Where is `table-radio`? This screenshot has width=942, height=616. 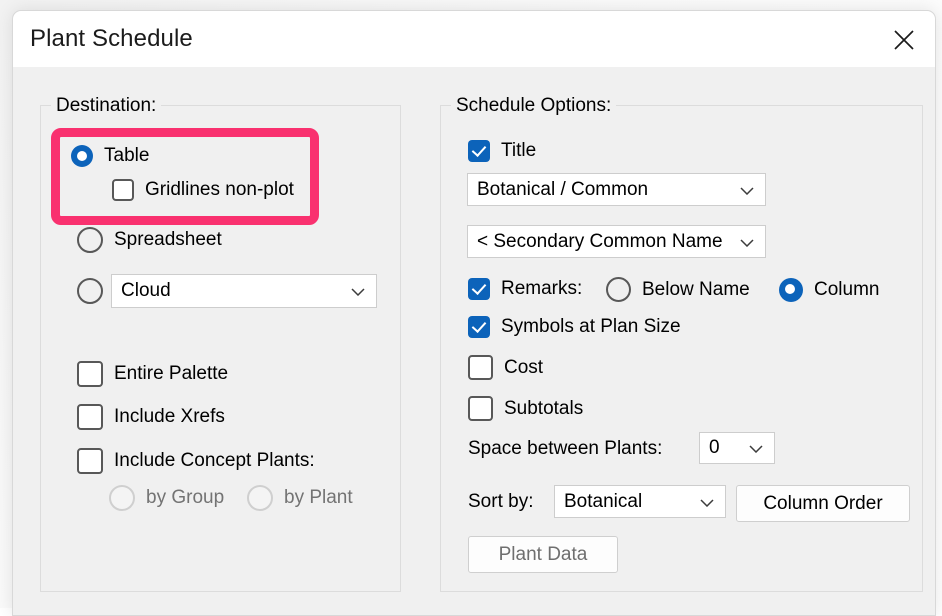
table-radio is located at coordinates (82, 156).